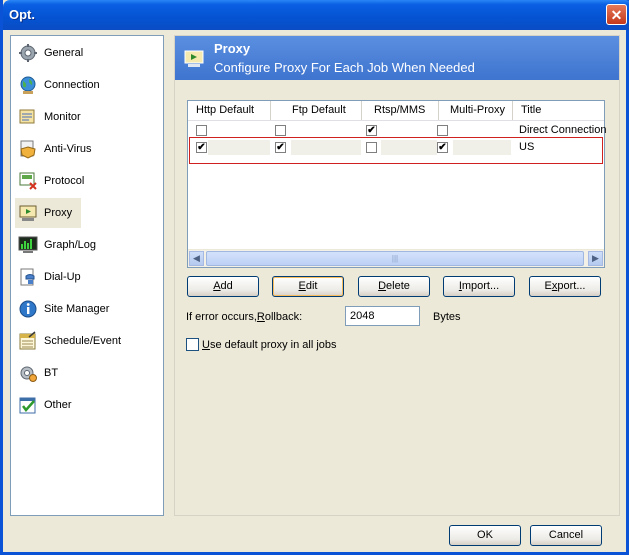 The height and width of the screenshot is (555, 629). What do you see at coordinates (28, 405) in the screenshot?
I see `checklist-icon` at bounding box center [28, 405].